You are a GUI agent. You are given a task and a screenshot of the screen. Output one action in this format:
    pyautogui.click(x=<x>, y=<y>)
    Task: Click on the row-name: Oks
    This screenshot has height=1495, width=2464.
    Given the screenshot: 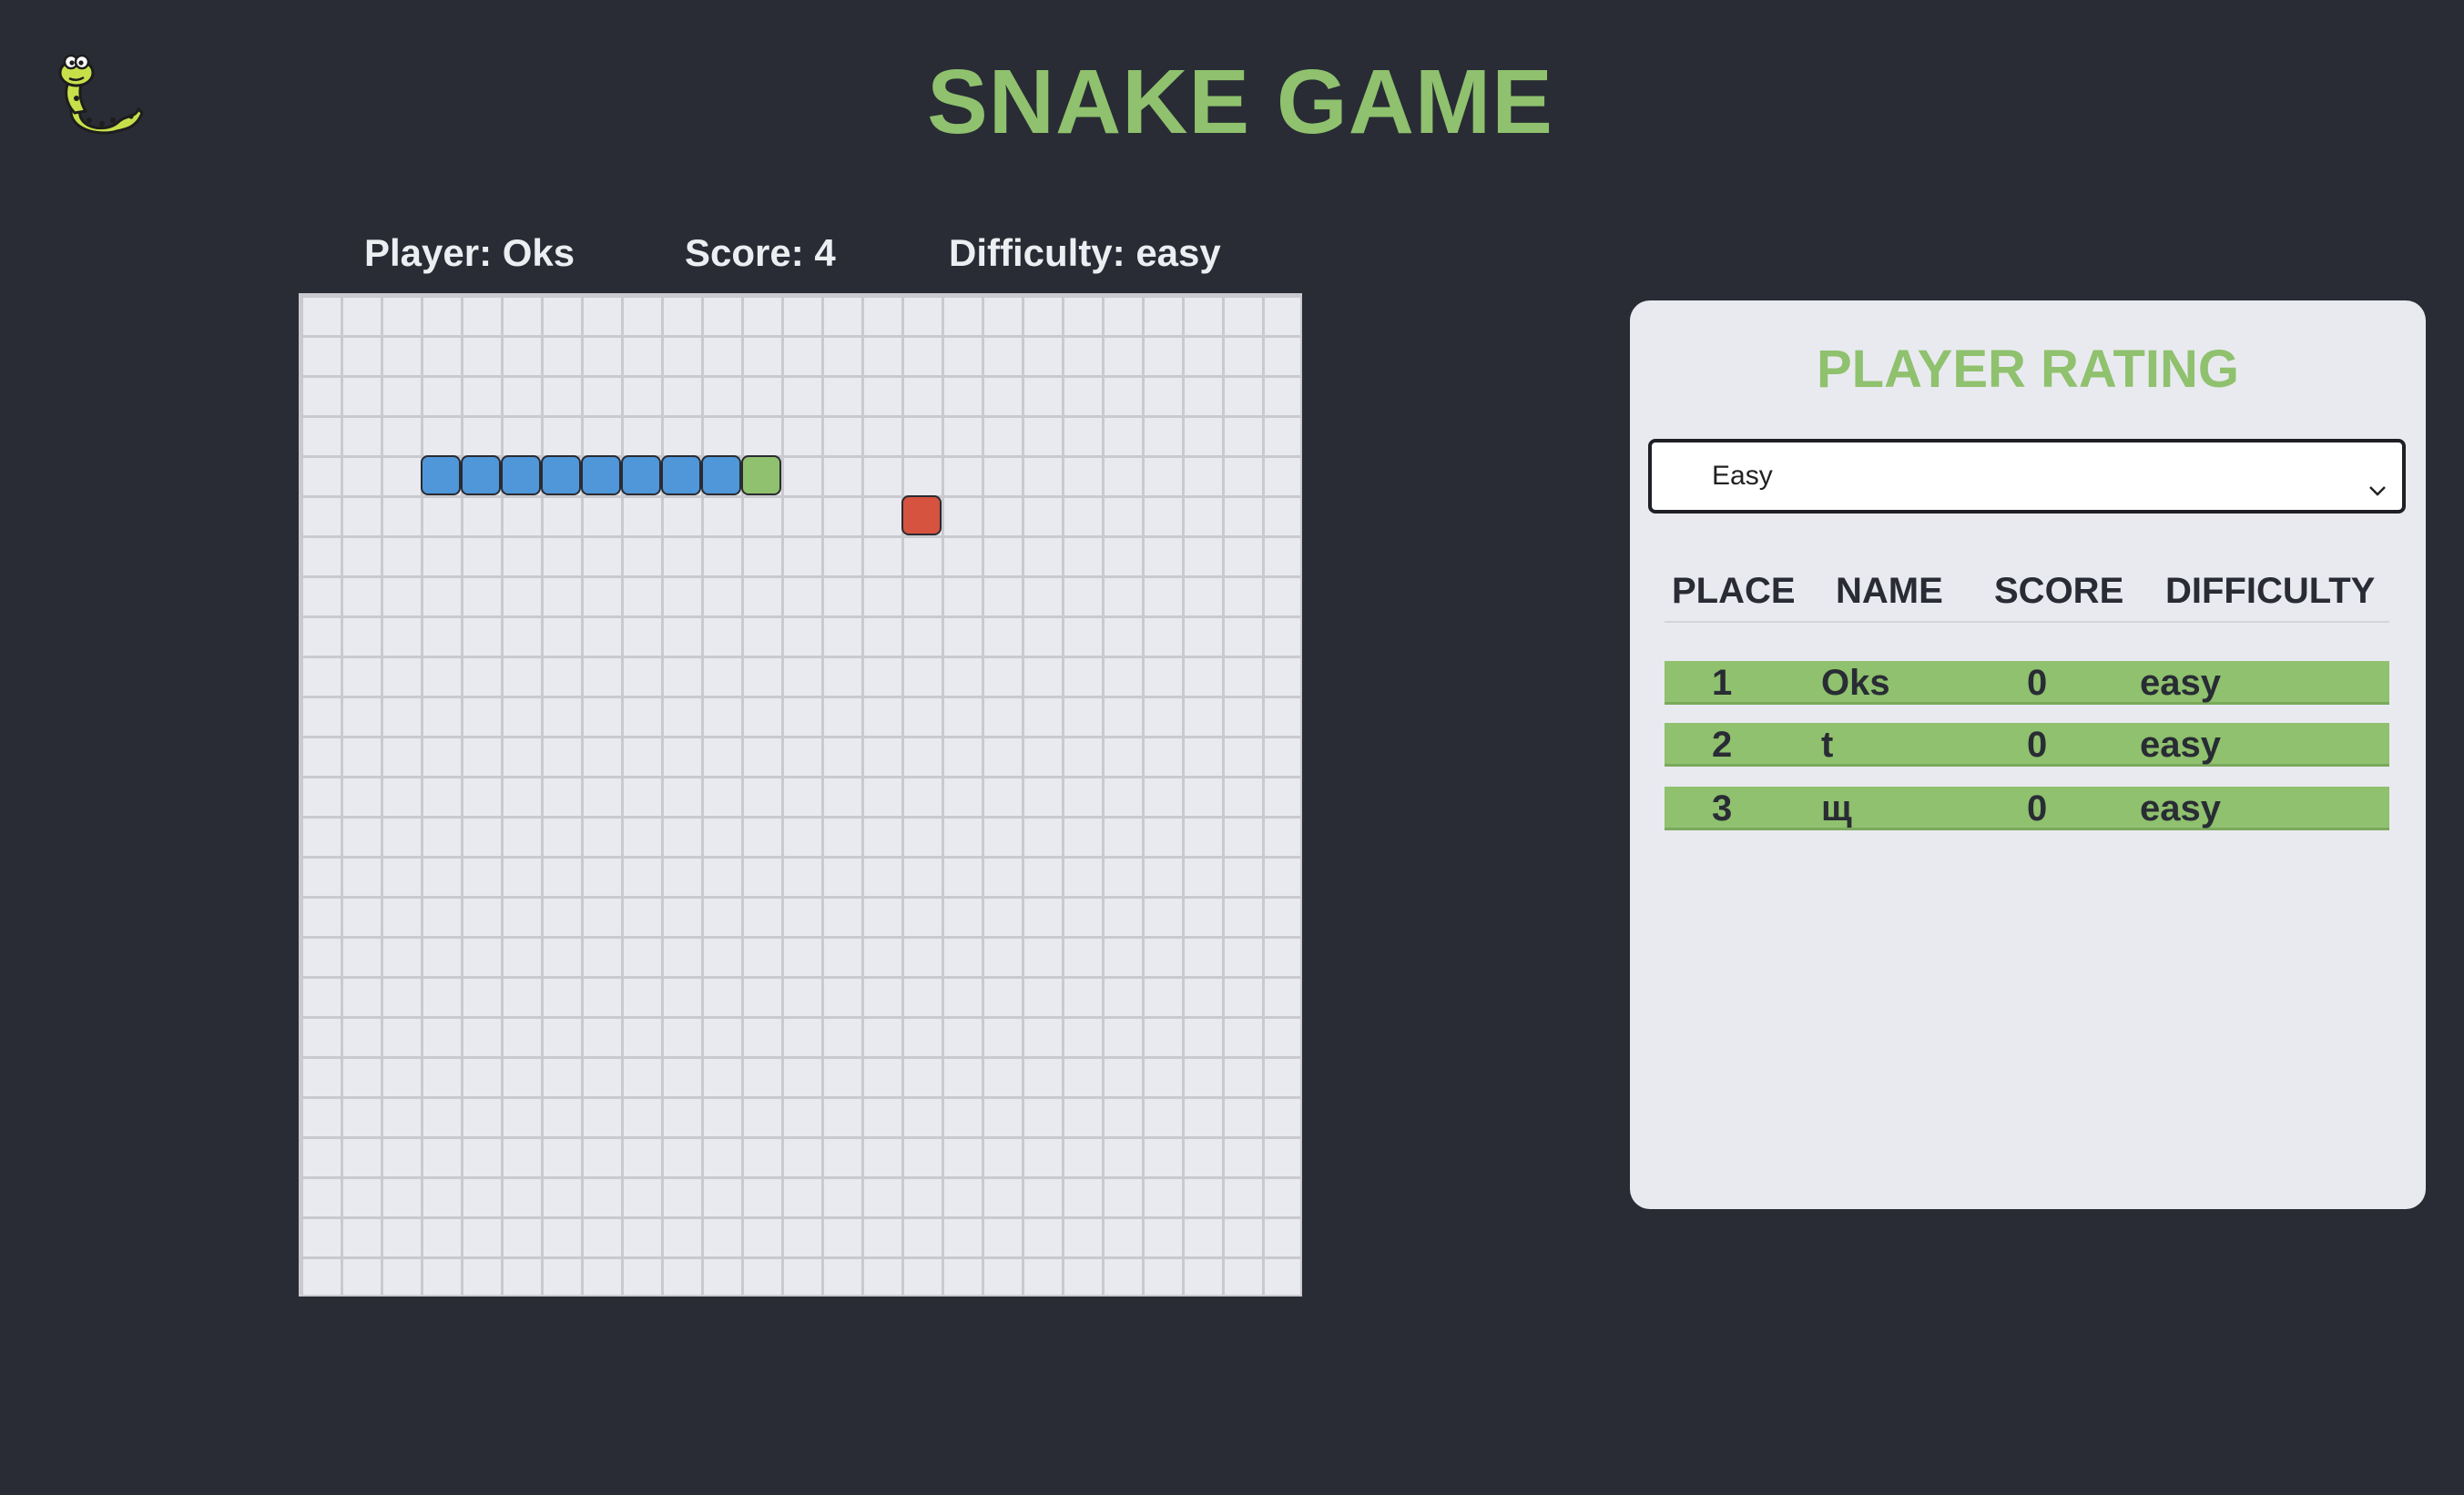 What is the action you would take?
    pyautogui.click(x=1855, y=683)
    